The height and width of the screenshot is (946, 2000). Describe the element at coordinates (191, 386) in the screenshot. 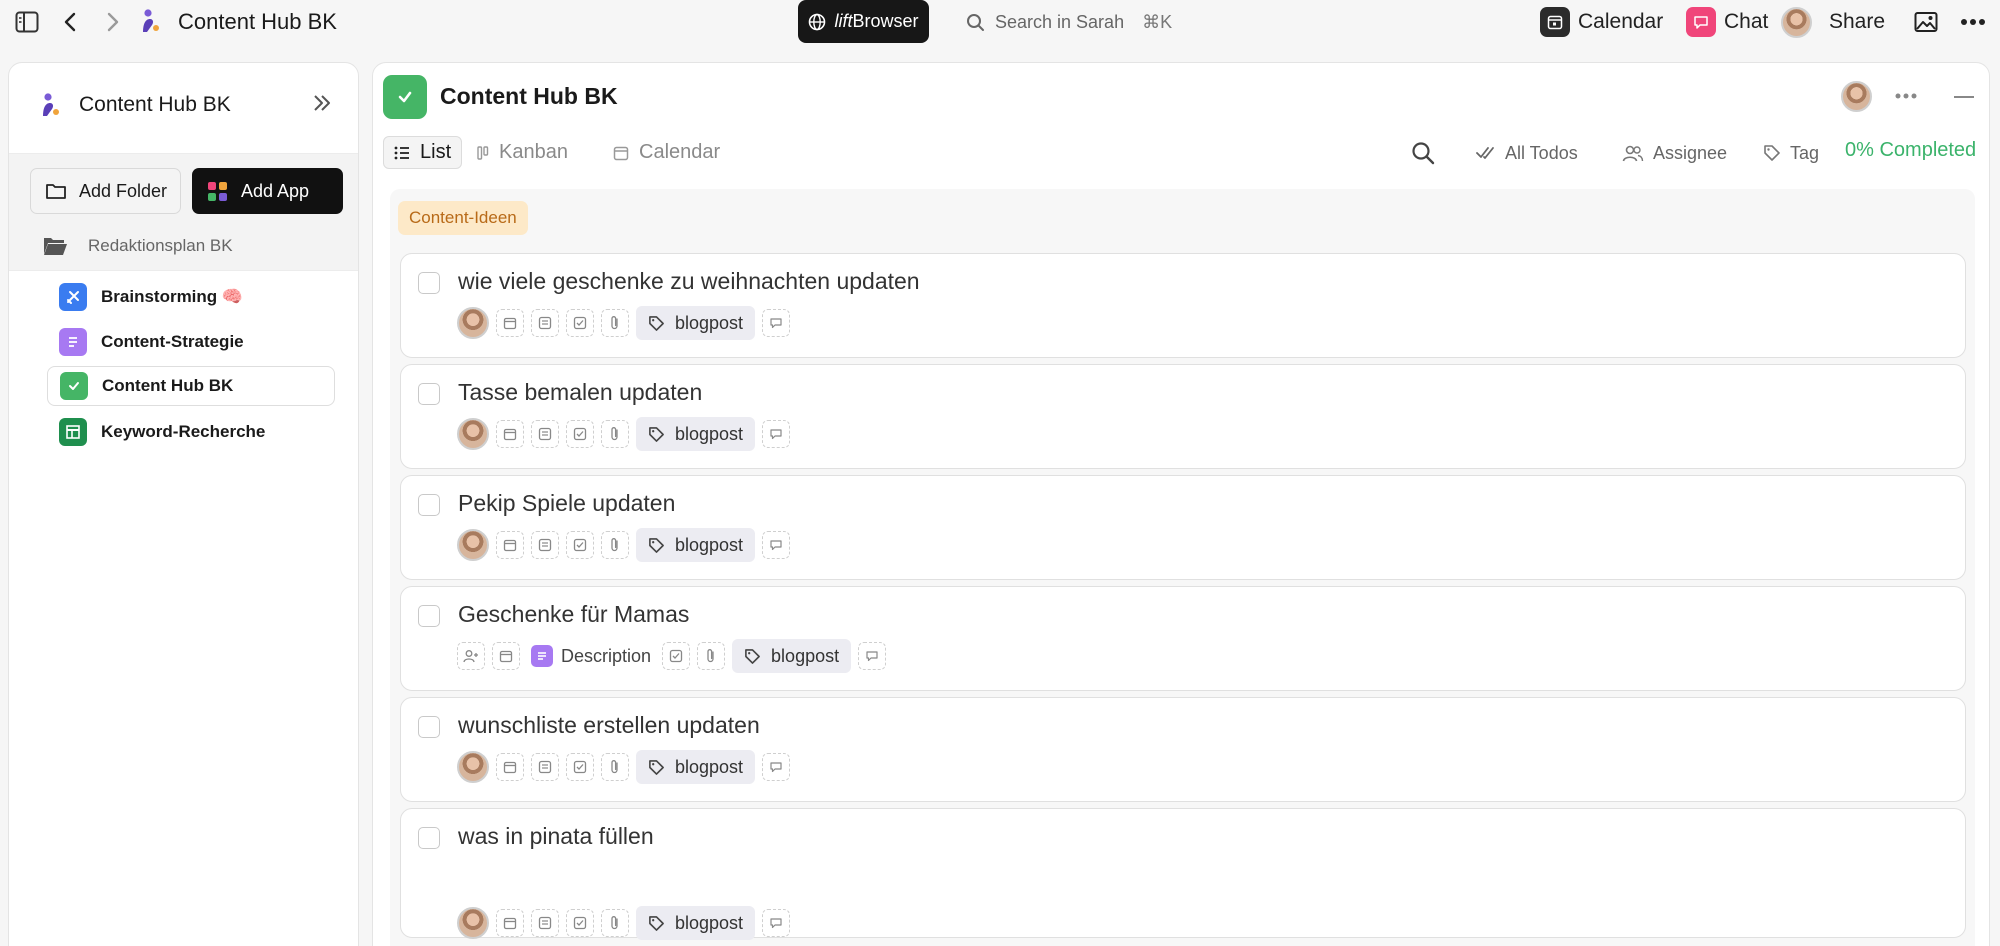

I see `sidebar-item-content-hub: Content Hub BK` at that location.